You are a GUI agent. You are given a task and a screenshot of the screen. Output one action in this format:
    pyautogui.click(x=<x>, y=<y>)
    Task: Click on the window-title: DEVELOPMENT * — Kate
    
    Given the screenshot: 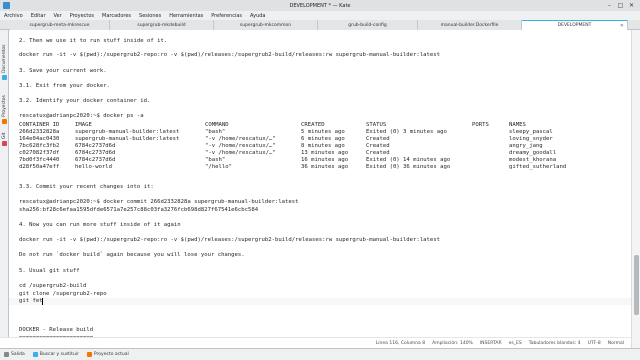 What is the action you would take?
    pyautogui.click(x=320, y=5)
    